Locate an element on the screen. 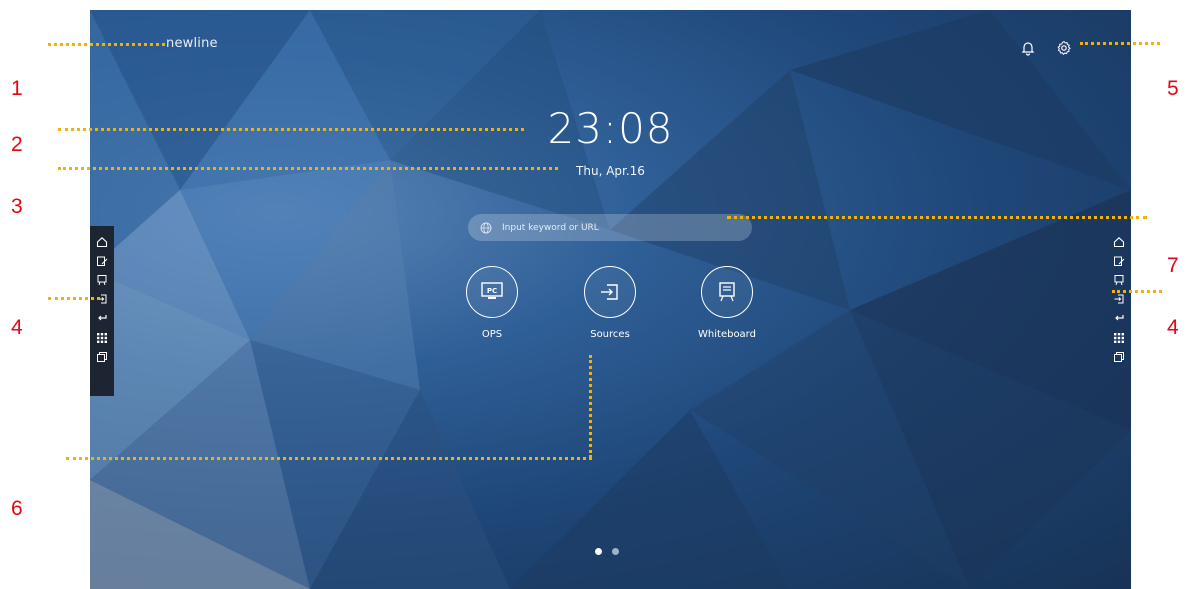  app-label: OPS is located at coordinates (492, 334).